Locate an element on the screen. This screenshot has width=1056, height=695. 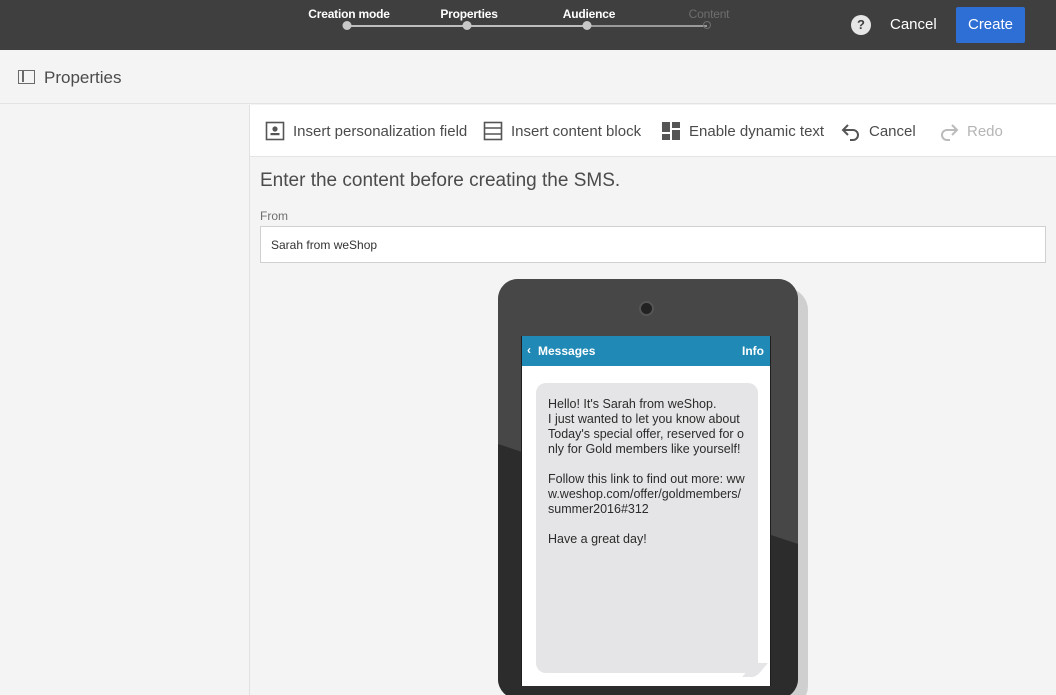
step-dot-audience is located at coordinates (587, 25).